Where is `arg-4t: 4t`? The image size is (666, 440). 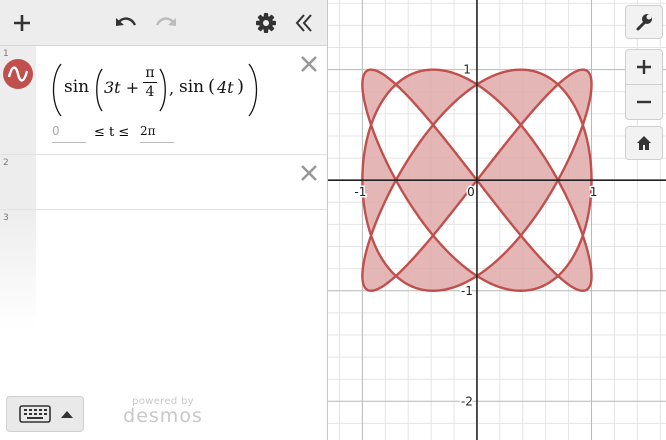 arg-4t: 4t is located at coordinates (225, 87).